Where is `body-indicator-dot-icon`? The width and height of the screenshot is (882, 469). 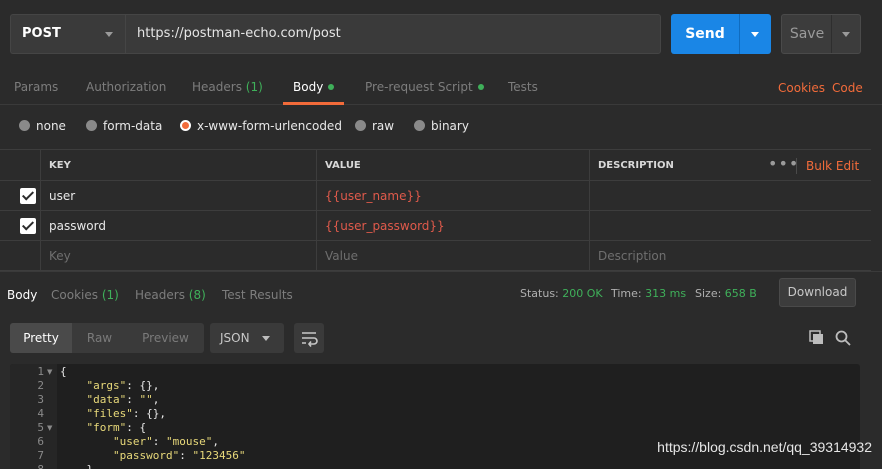
body-indicator-dot-icon is located at coordinates (331, 87).